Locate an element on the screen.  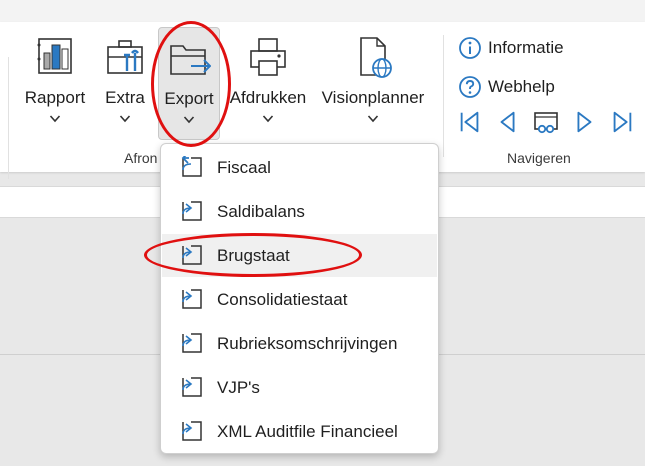
webhelp-button: Webhelp is located at coordinates (506, 87).